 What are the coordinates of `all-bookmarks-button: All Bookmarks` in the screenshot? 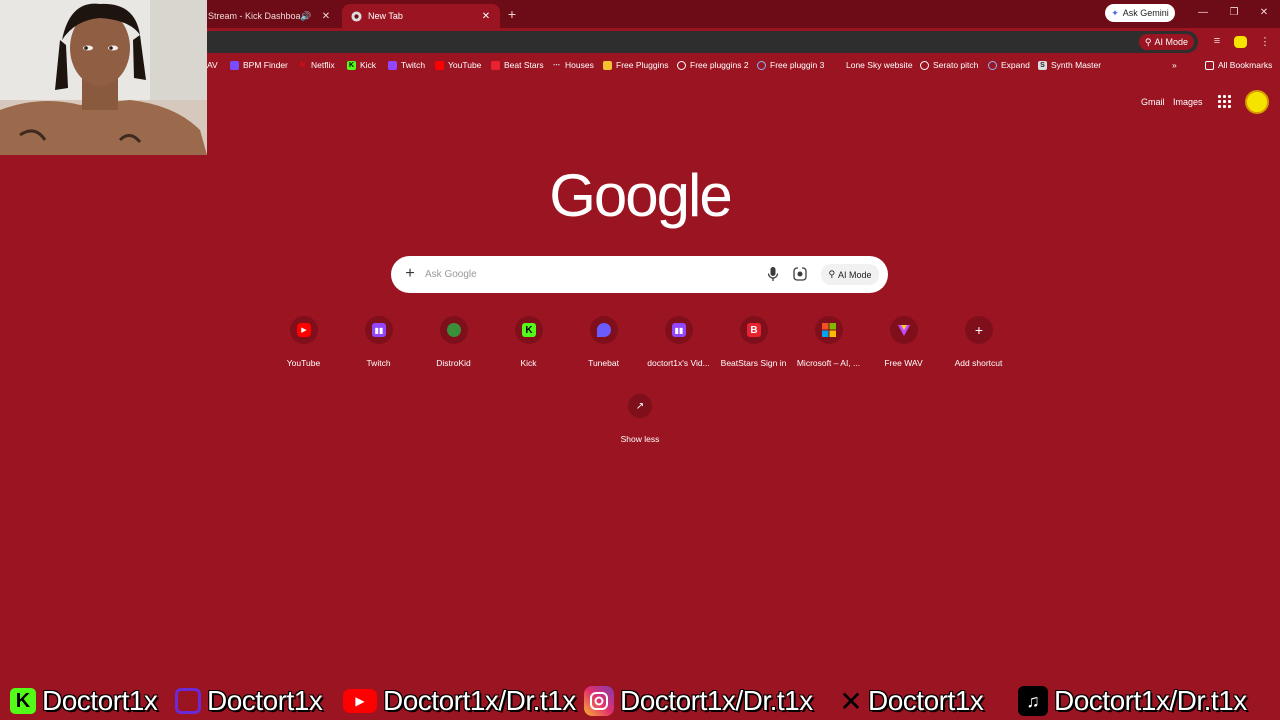 It's located at (1238, 65).